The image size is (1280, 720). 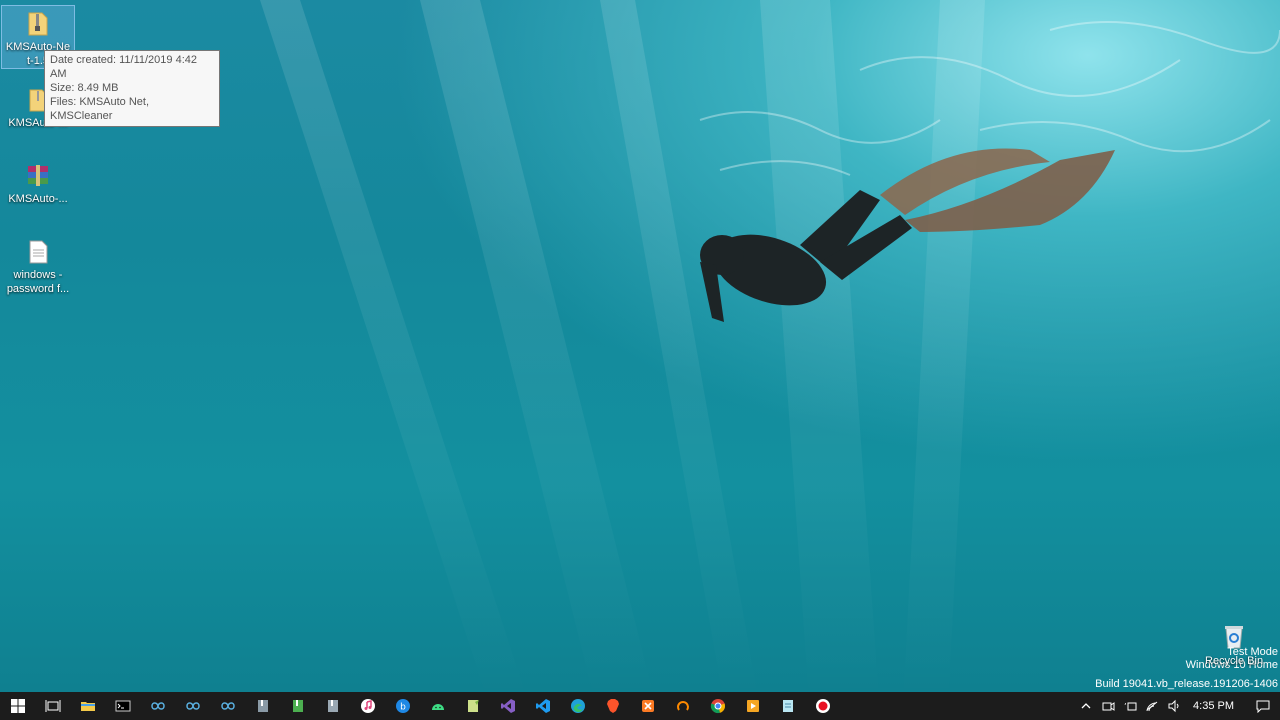 I want to click on taskbar-xampp, so click(x=647, y=706).